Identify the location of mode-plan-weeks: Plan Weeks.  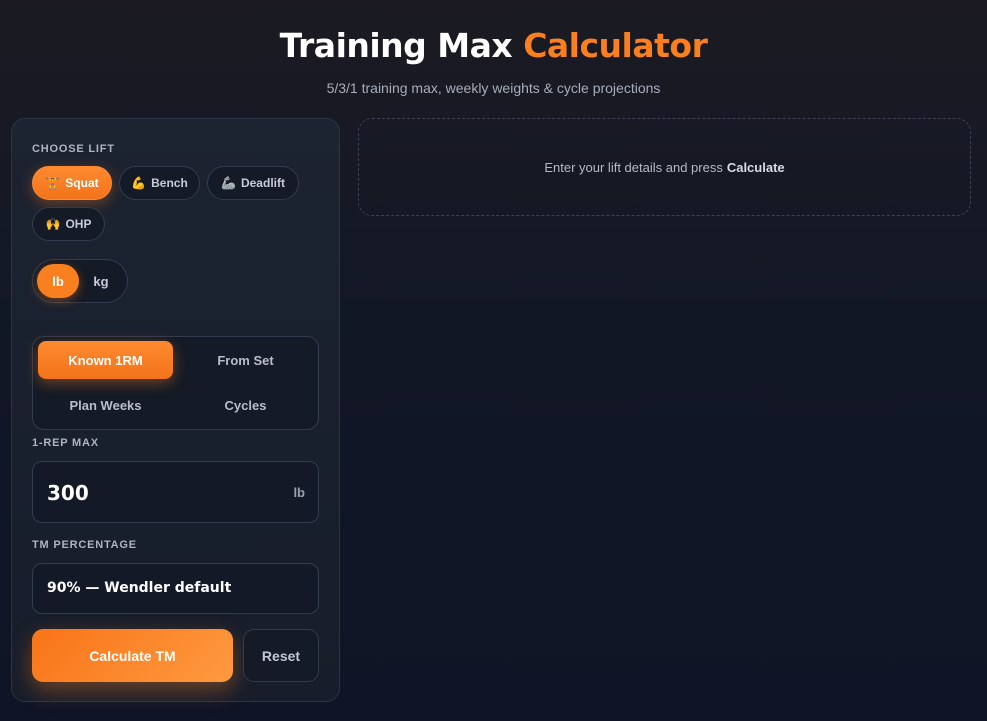
(105, 405).